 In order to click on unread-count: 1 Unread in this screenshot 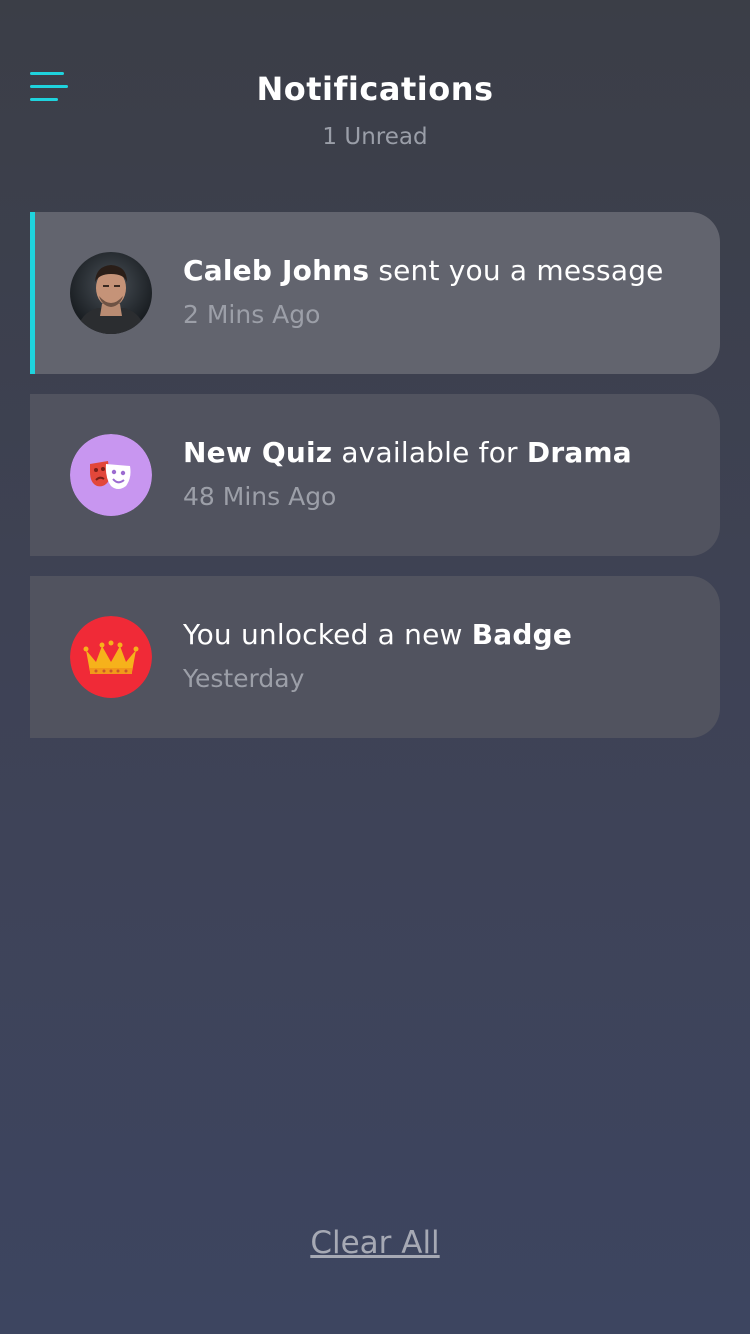, I will do `click(375, 137)`.